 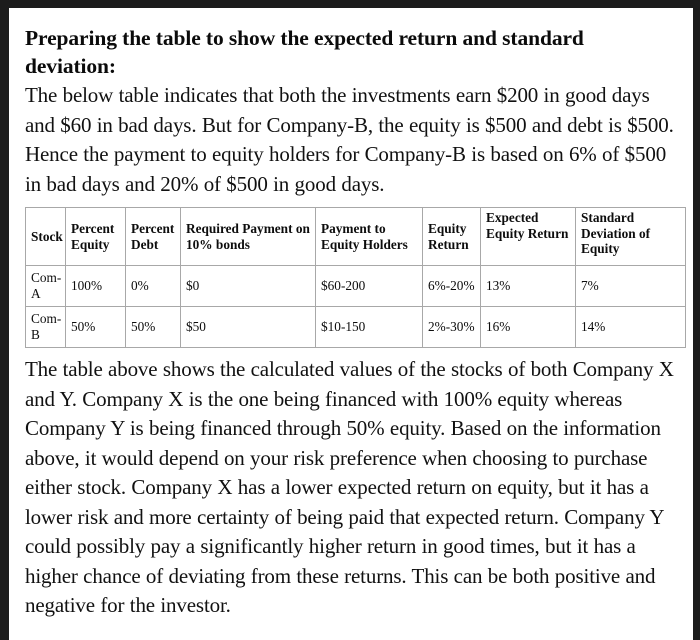 I want to click on cell-required-payment: $50, so click(x=248, y=327).